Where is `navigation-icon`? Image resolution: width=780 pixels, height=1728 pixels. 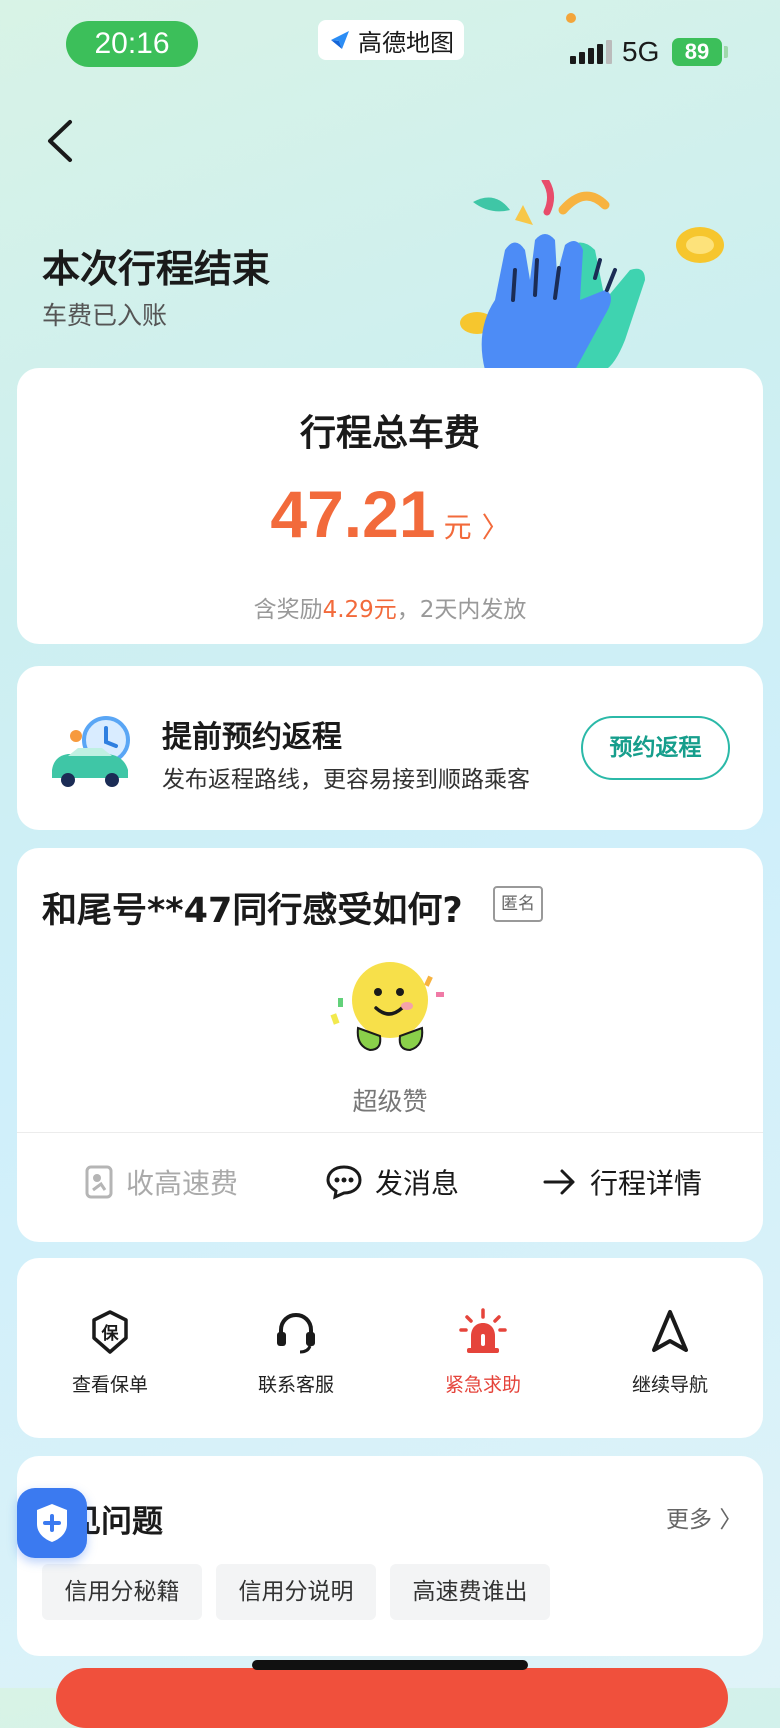
navigation-icon is located at coordinates (670, 1331).